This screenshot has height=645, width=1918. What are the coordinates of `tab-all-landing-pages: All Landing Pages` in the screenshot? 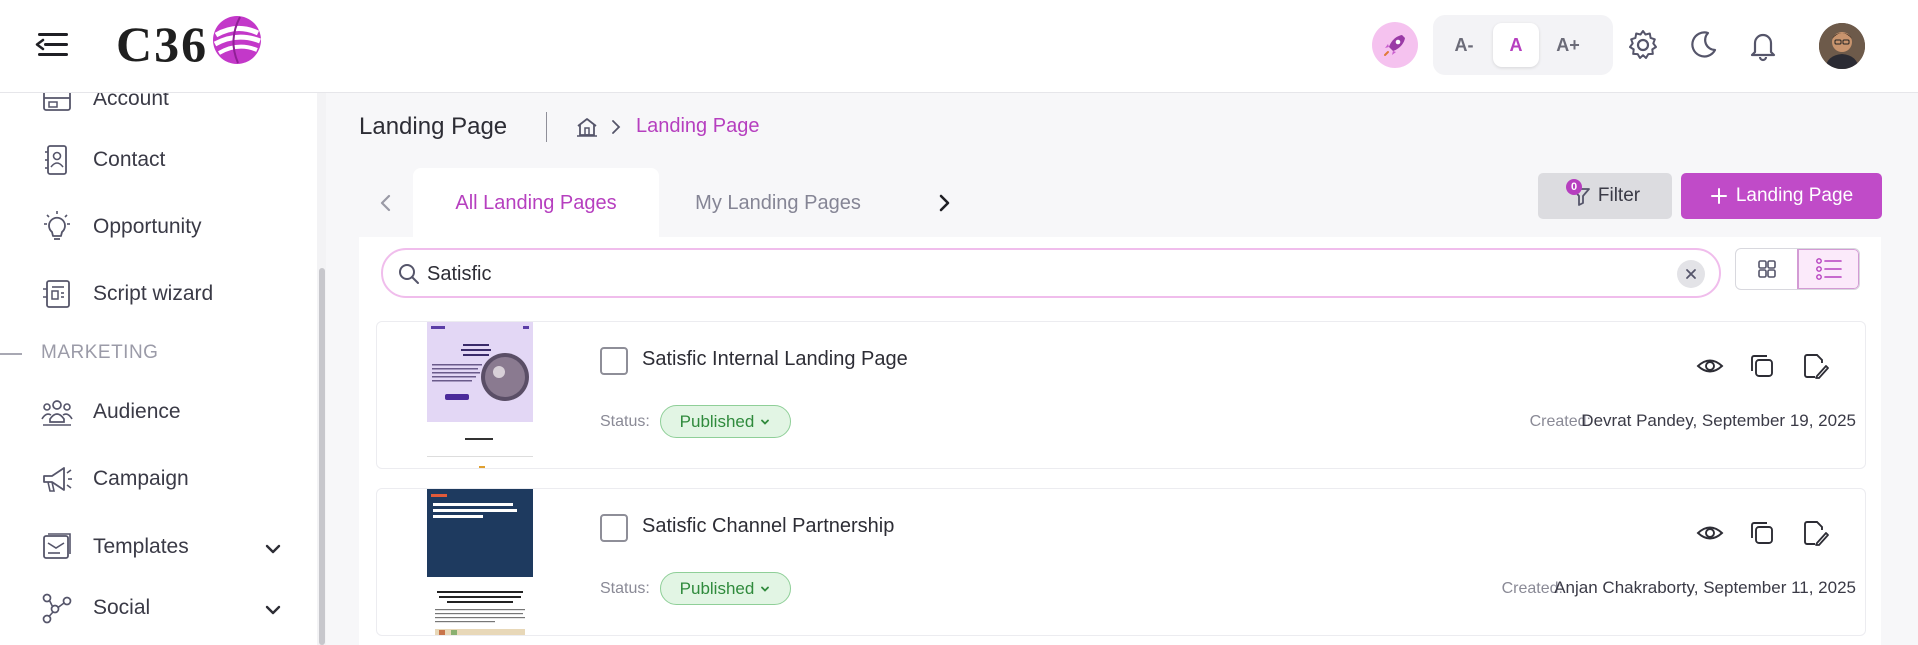 It's located at (536, 203).